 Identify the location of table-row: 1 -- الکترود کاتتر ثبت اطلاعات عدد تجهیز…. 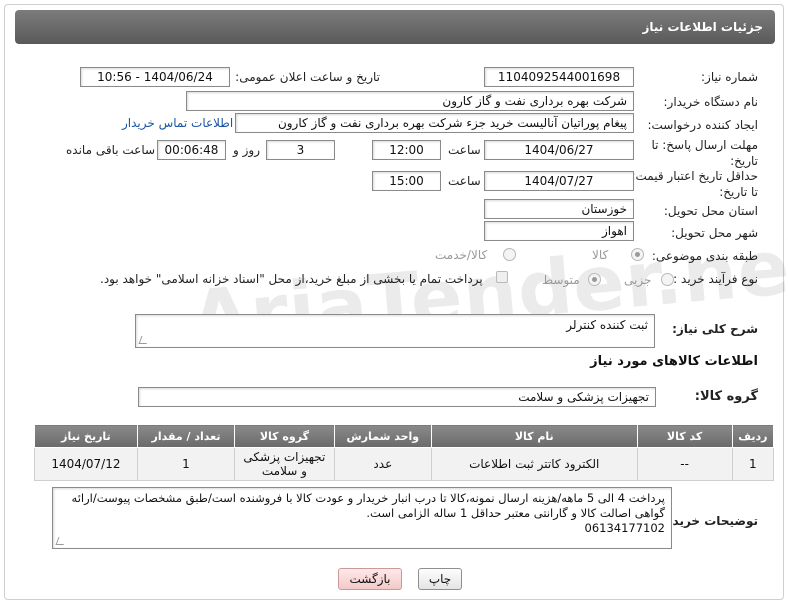
(404, 464).